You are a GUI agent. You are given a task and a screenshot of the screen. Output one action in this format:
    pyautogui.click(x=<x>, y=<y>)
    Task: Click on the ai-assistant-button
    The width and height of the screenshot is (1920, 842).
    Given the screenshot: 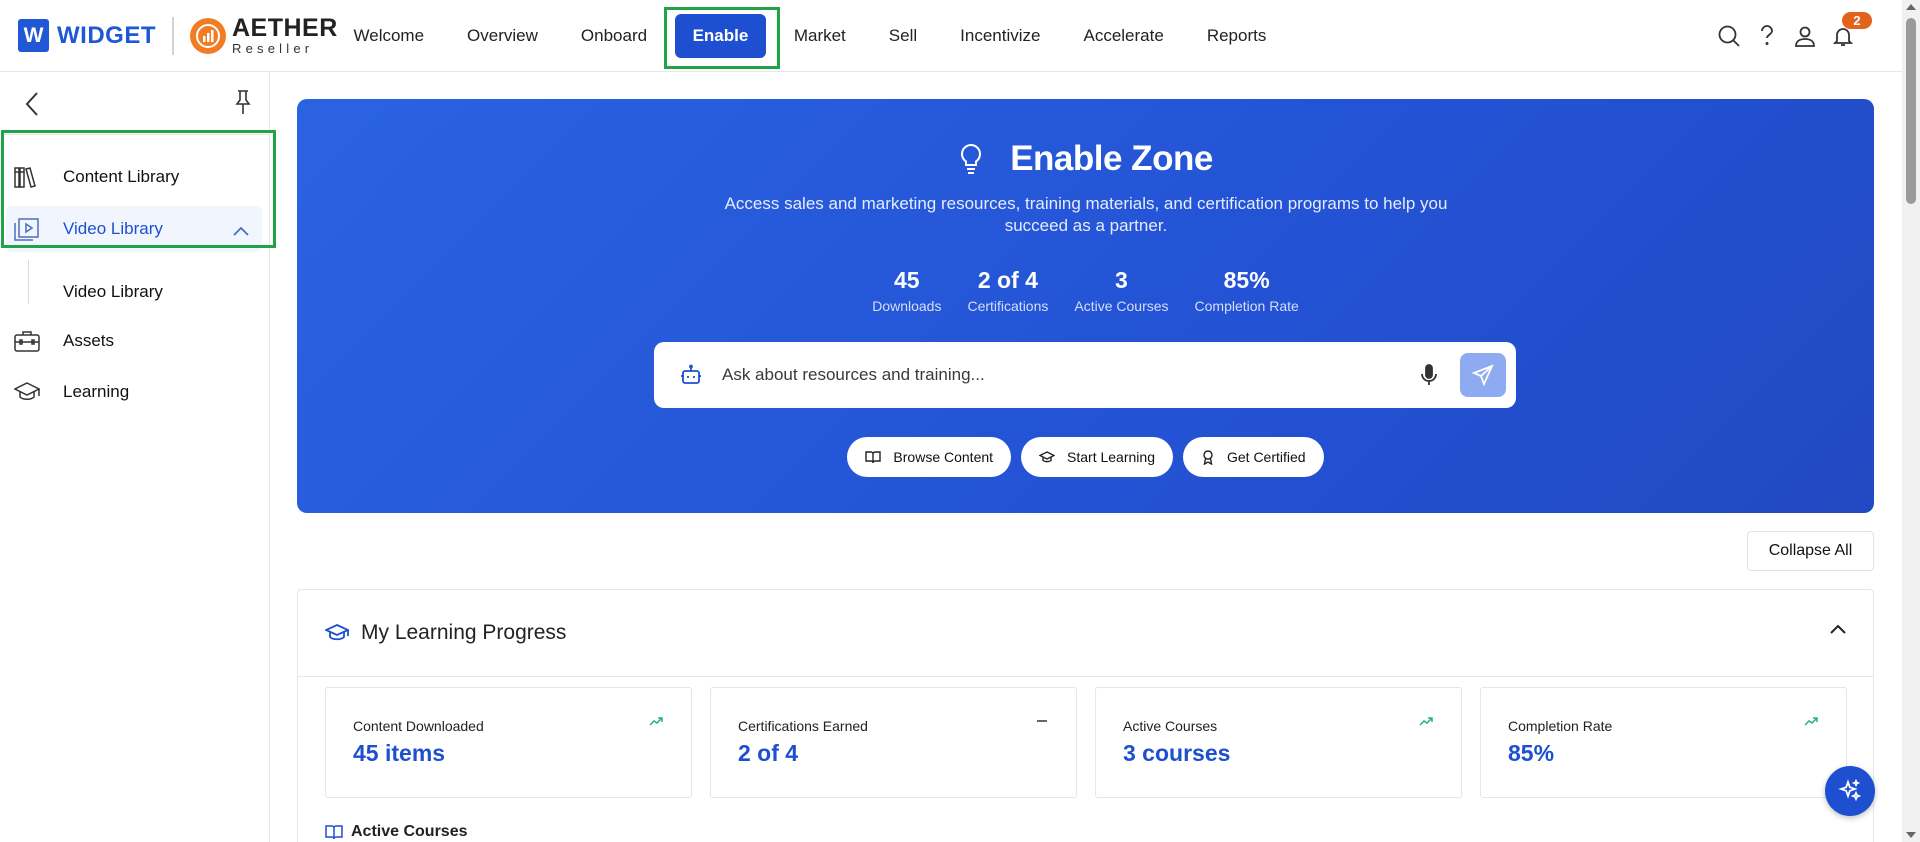 What is the action you would take?
    pyautogui.click(x=1850, y=791)
    